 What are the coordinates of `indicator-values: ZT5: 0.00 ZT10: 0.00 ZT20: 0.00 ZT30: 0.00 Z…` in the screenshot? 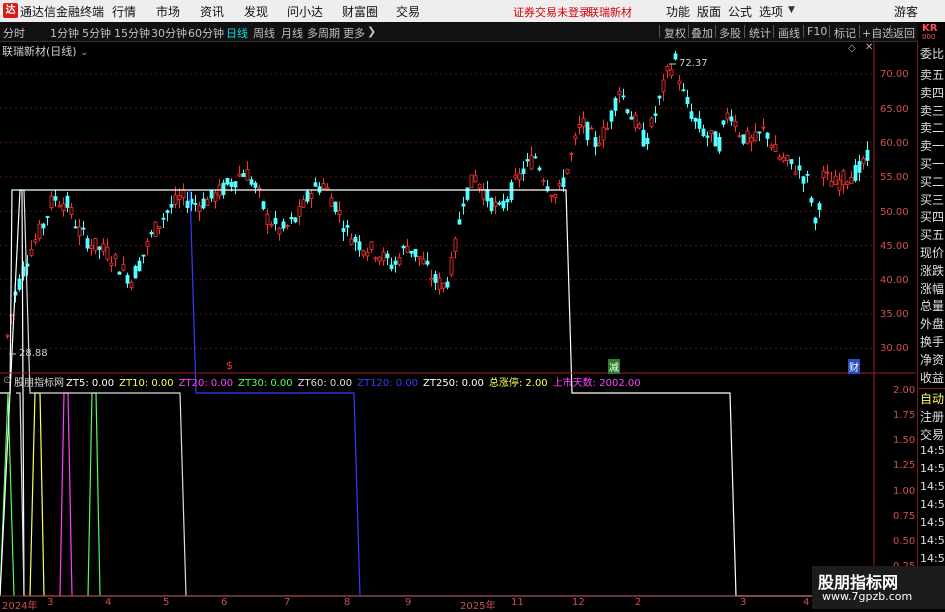 It's located at (356, 381).